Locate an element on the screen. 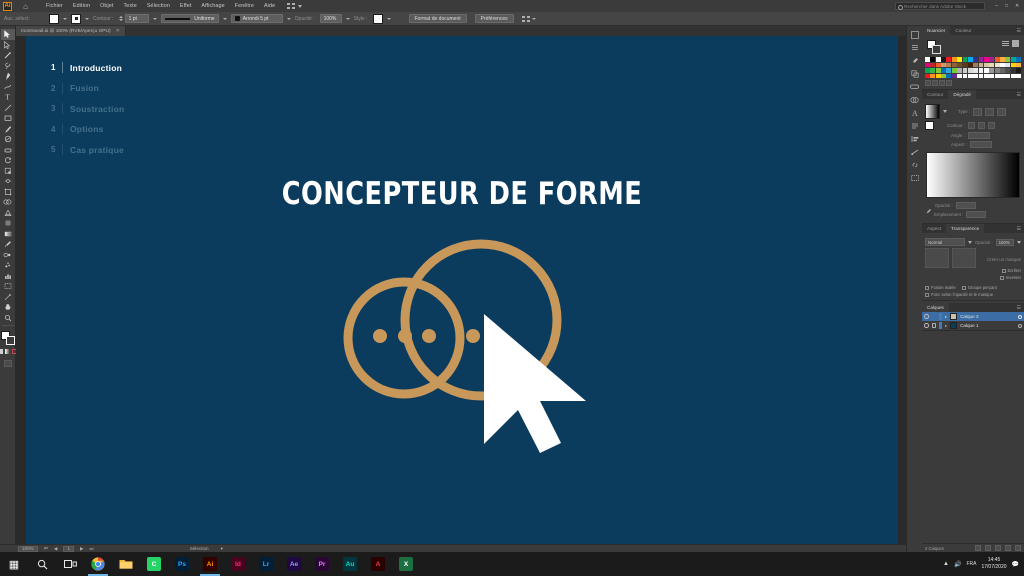 This screenshot has width=1024, height=576. tab-transparence: Transparence is located at coordinates (965, 228).